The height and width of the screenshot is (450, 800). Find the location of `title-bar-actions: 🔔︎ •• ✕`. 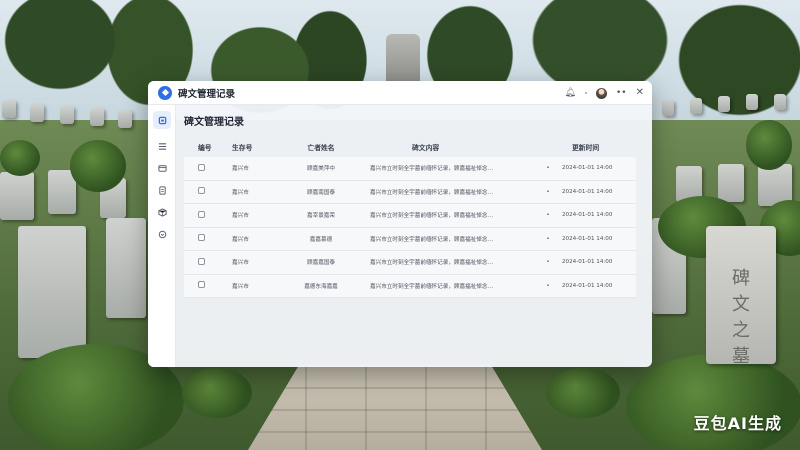

title-bar-actions: 🔔︎ •• ✕ is located at coordinates (604, 93).